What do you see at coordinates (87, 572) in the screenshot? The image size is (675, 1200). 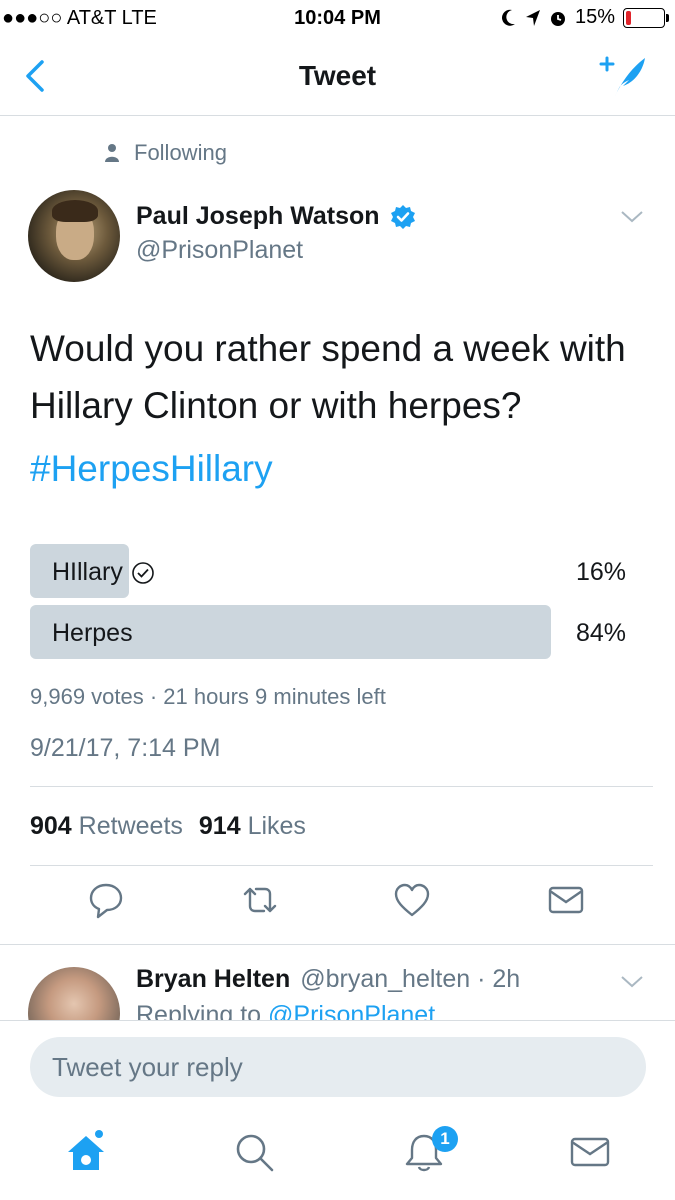 I see `poll-option-text: HIllary` at bounding box center [87, 572].